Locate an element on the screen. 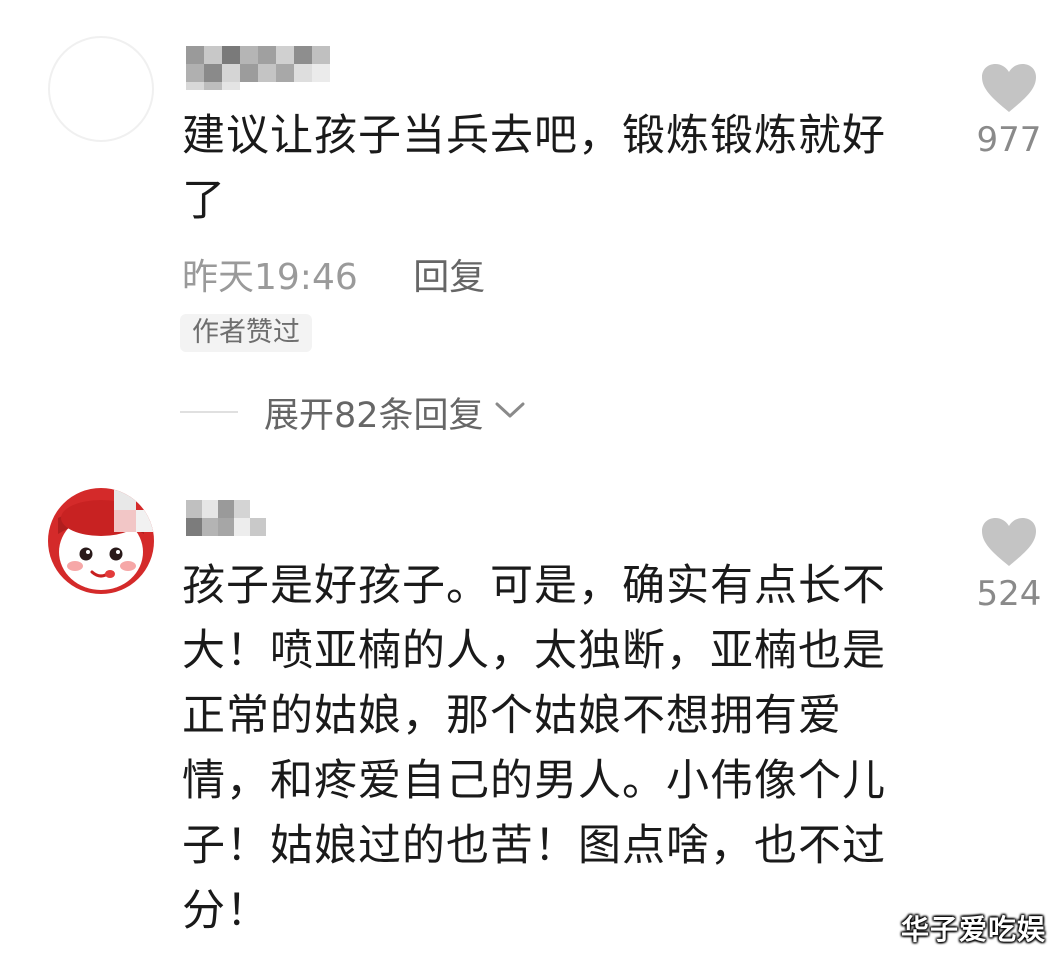 The height and width of the screenshot is (966, 1060). like-button: 524 is located at coordinates (1009, 565).